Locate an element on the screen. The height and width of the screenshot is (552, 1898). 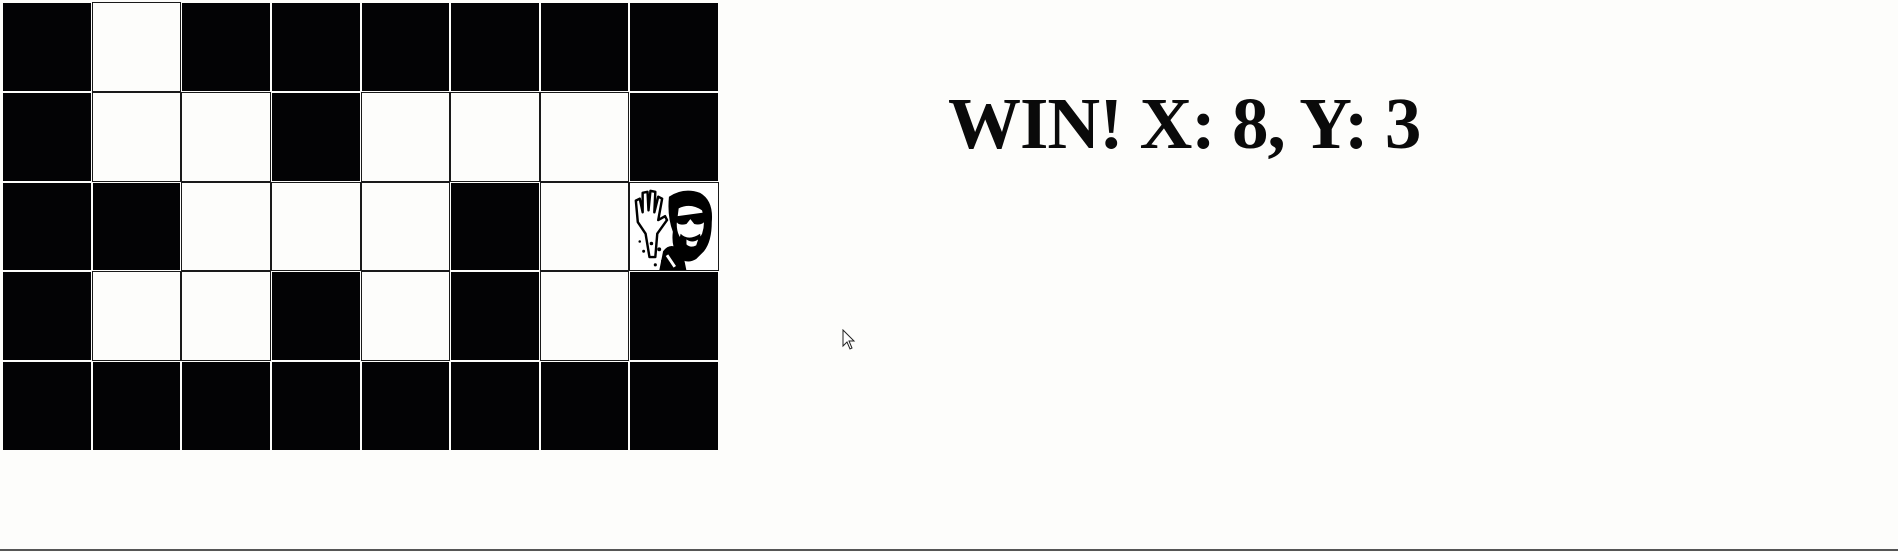
player-cell is located at coordinates (674, 226).